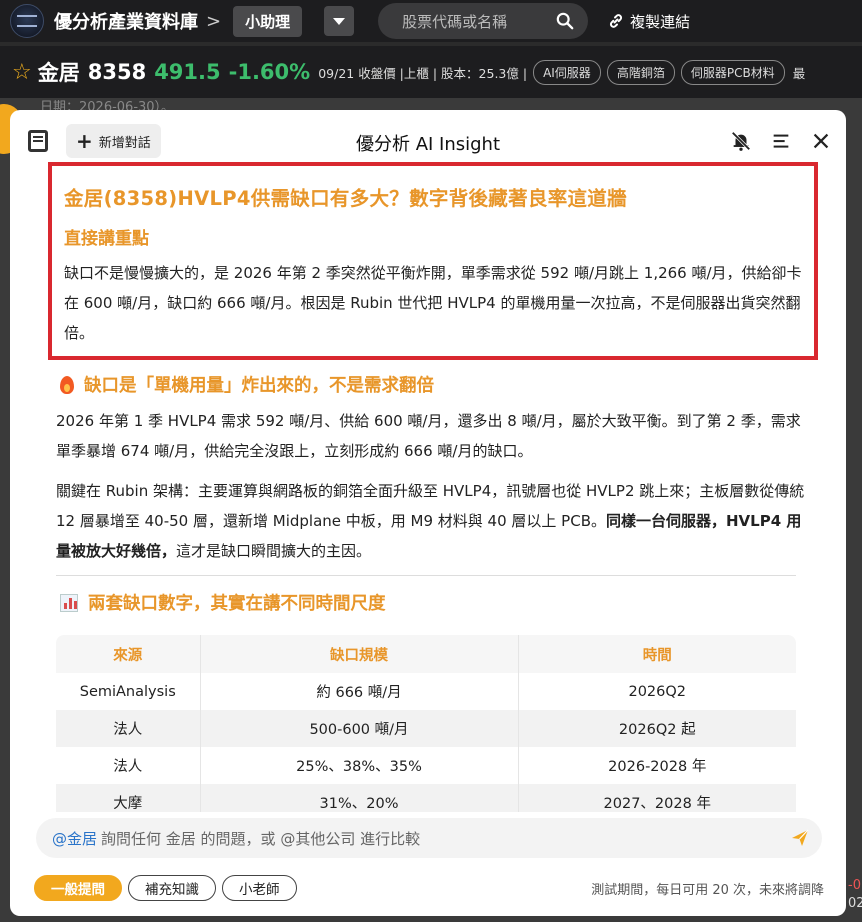 The width and height of the screenshot is (862, 922). What do you see at coordinates (657, 798) in the screenshot?
I see `table-cell: 2027、2028 年` at bounding box center [657, 798].